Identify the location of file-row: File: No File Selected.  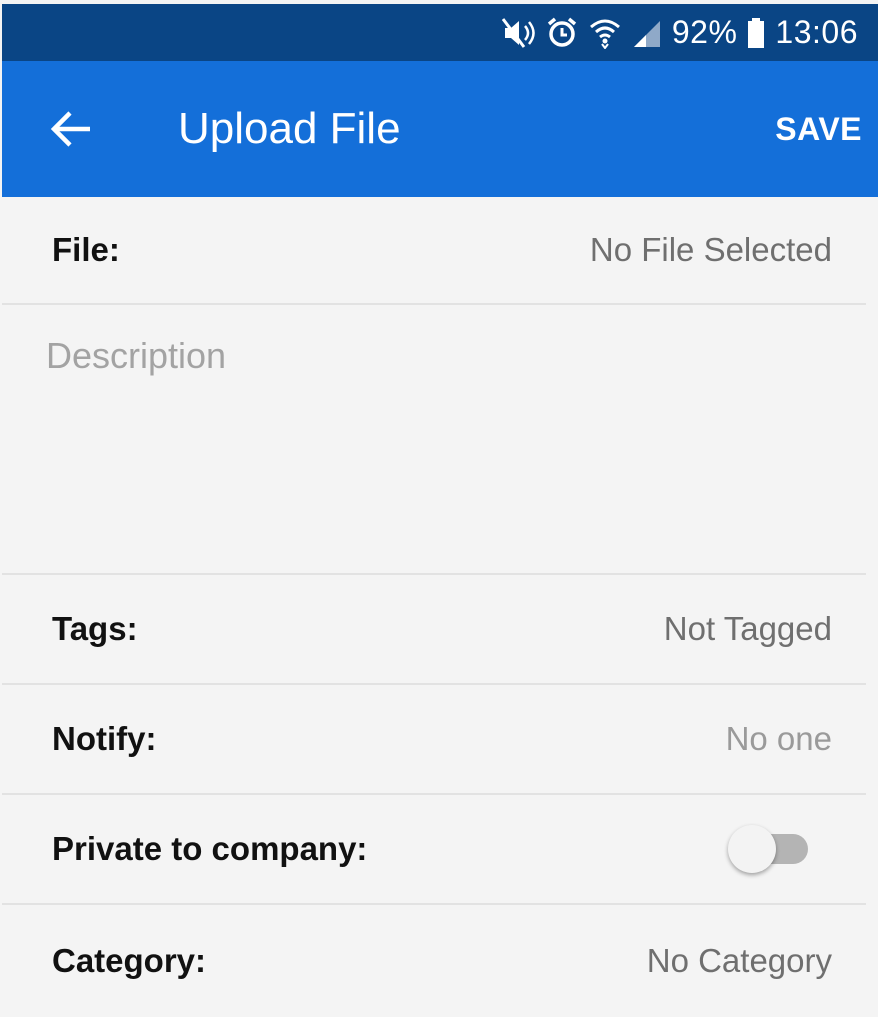
(434, 251).